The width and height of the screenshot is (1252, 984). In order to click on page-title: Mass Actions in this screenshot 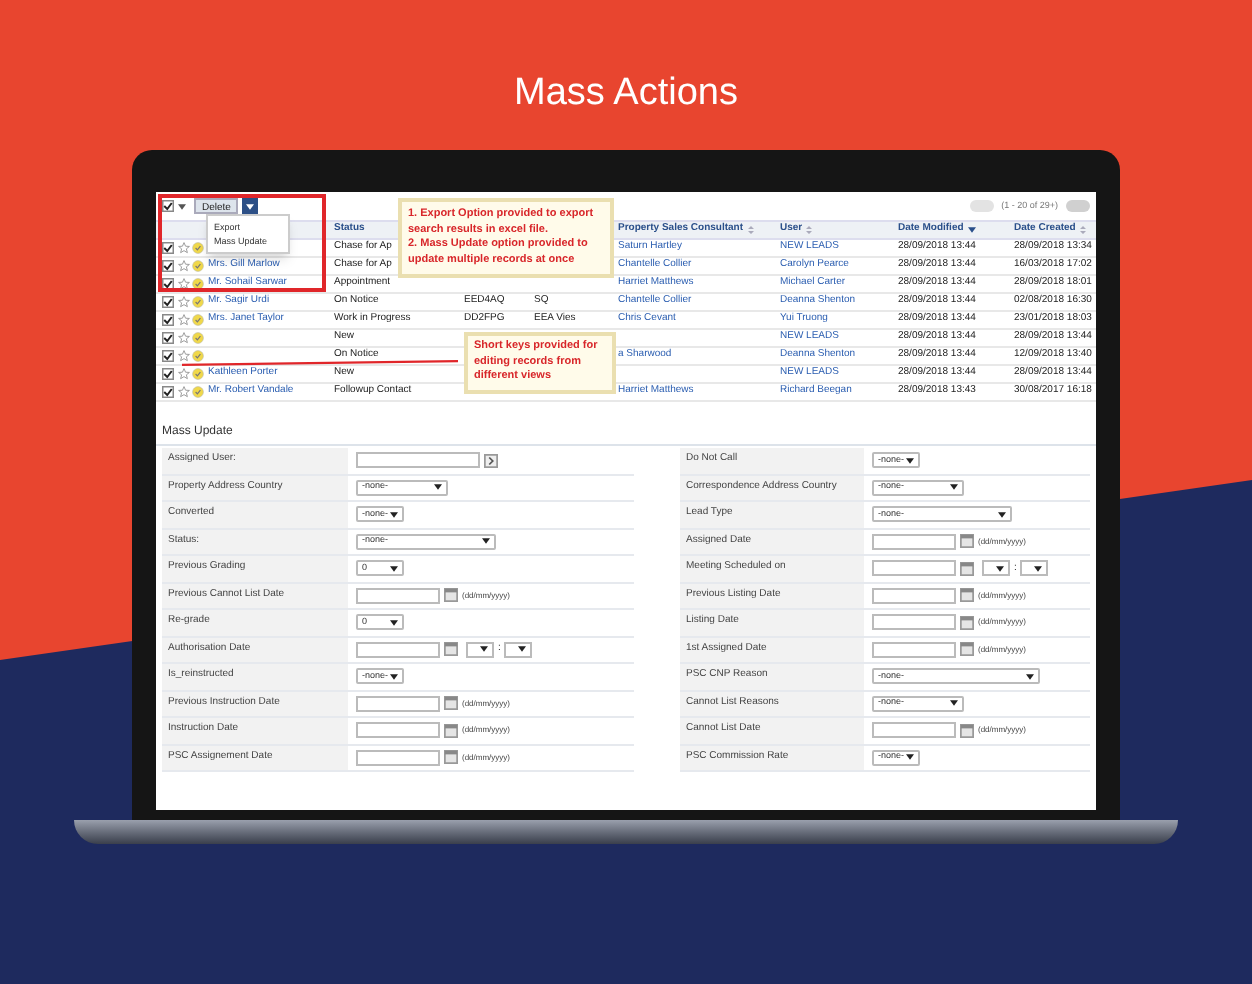, I will do `click(626, 94)`.